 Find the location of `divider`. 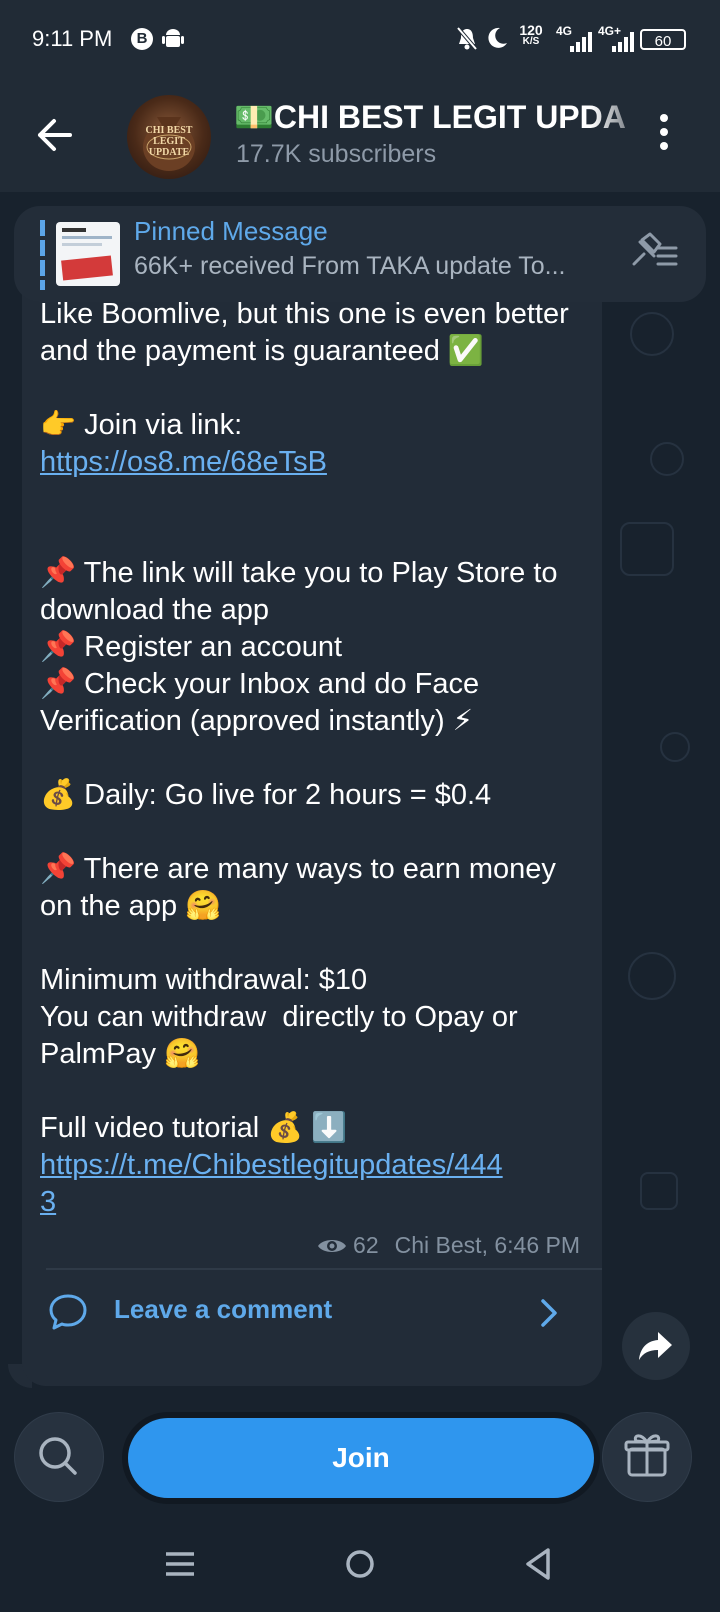

divider is located at coordinates (324, 1269).